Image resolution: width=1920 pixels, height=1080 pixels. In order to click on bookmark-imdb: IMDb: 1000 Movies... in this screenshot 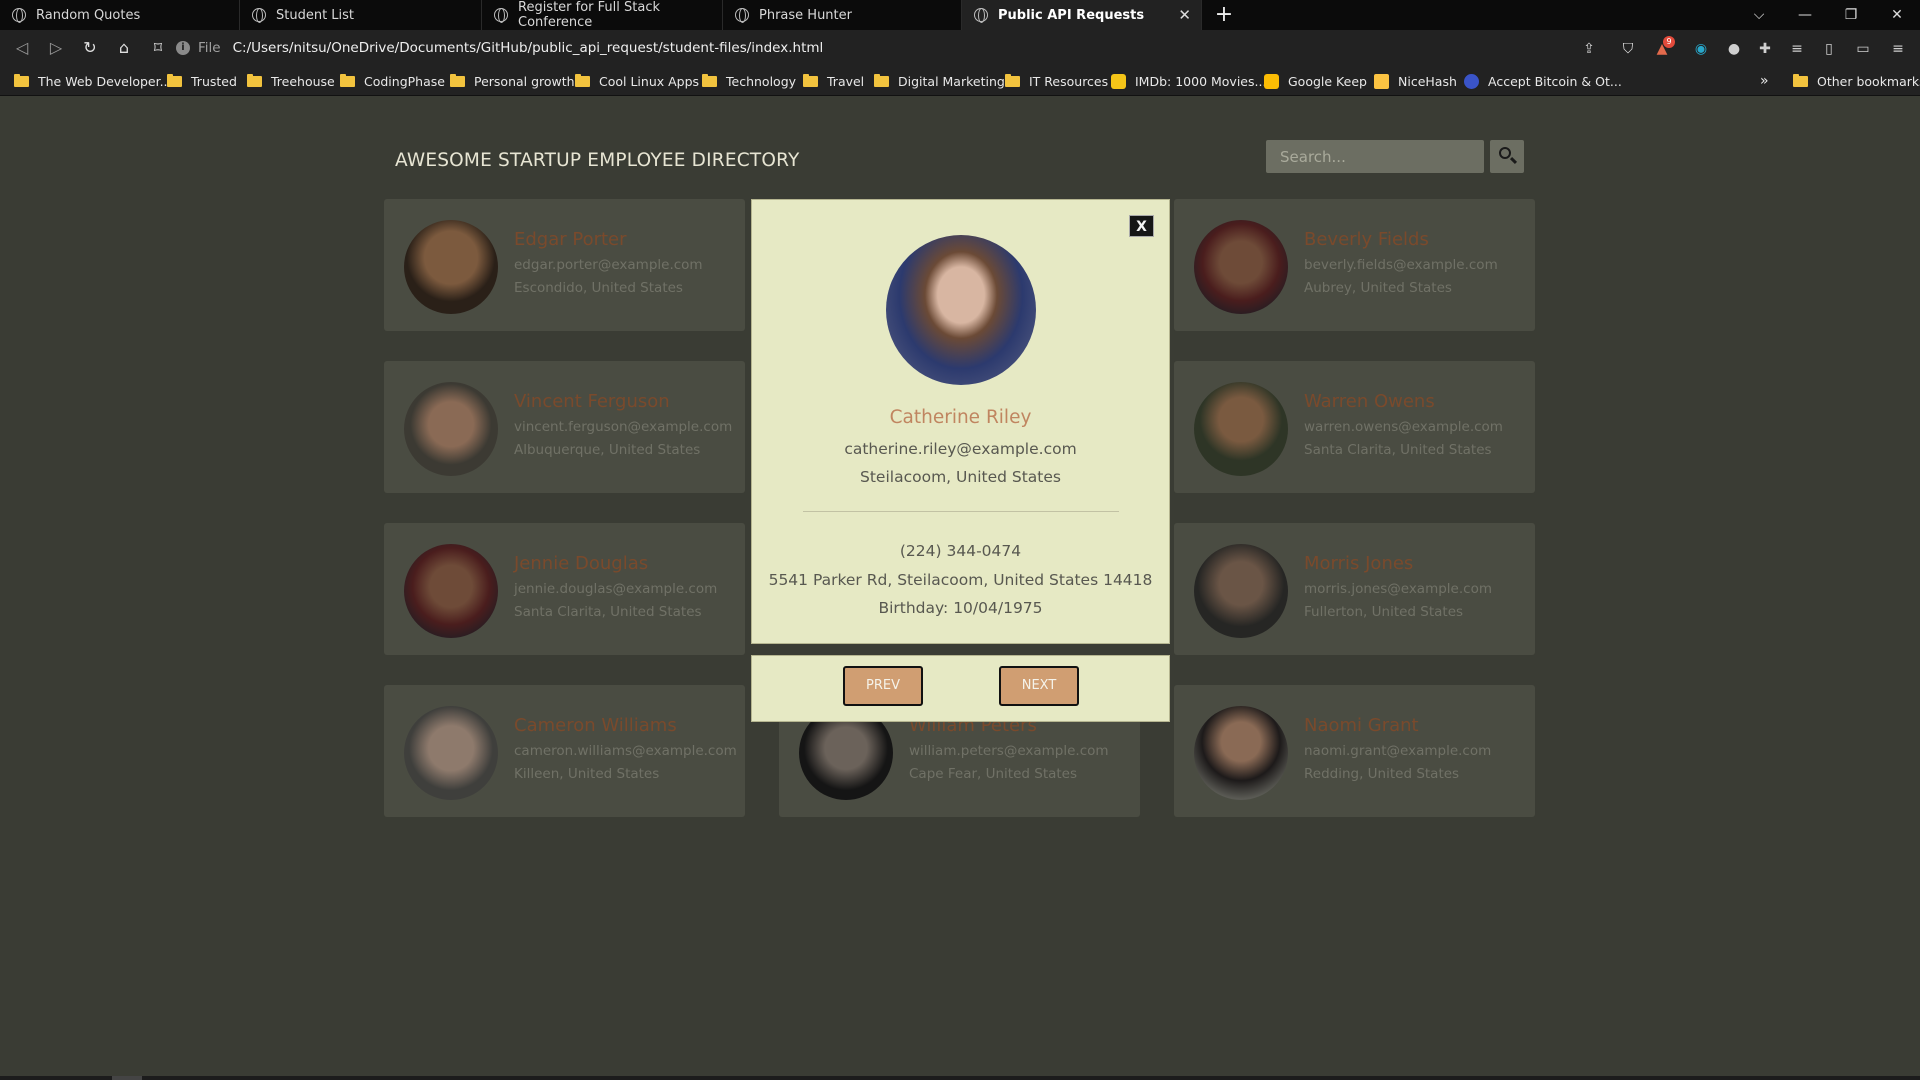, I will do `click(1188, 81)`.